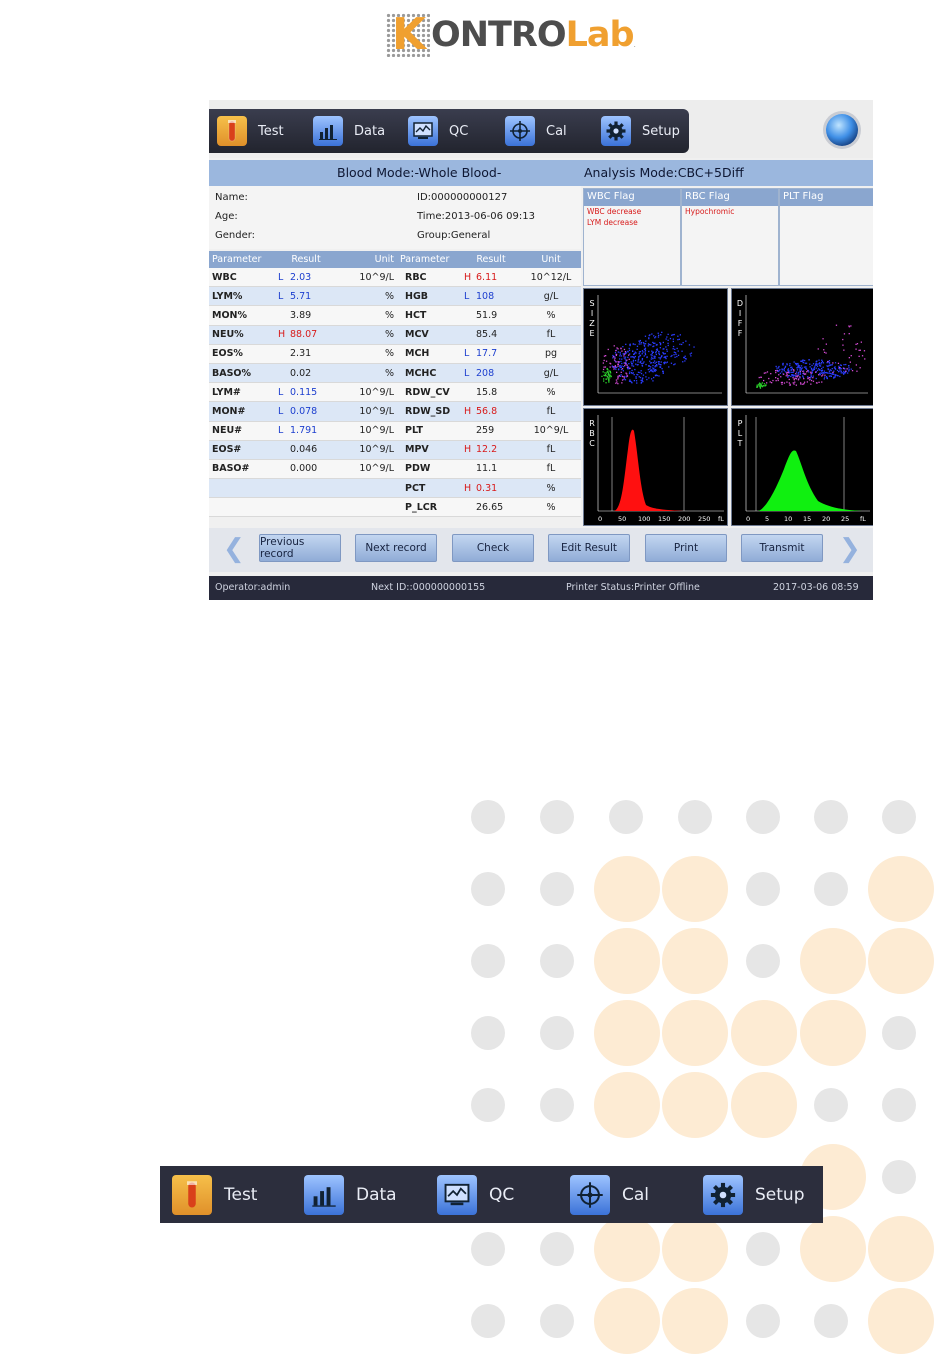  I want to click on parameter-name: NEU%, so click(242, 335).